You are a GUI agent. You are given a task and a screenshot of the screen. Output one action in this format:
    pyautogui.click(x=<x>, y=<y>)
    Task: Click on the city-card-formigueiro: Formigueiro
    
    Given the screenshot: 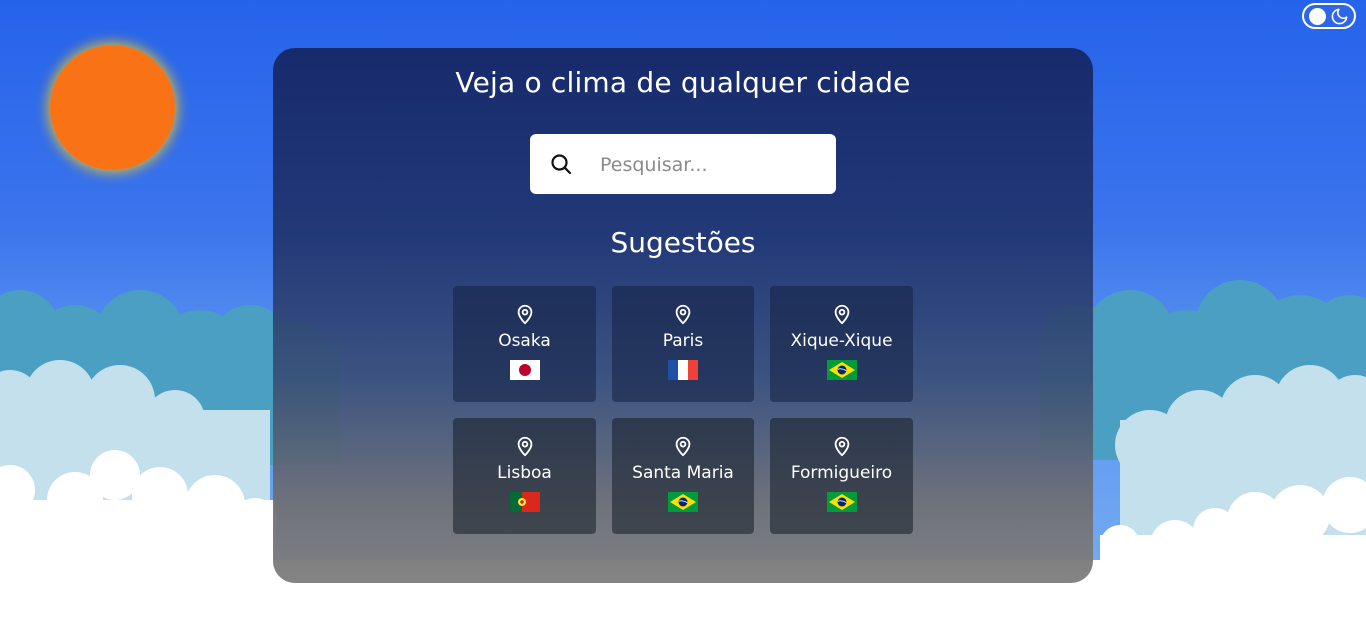 What is the action you would take?
    pyautogui.click(x=841, y=476)
    